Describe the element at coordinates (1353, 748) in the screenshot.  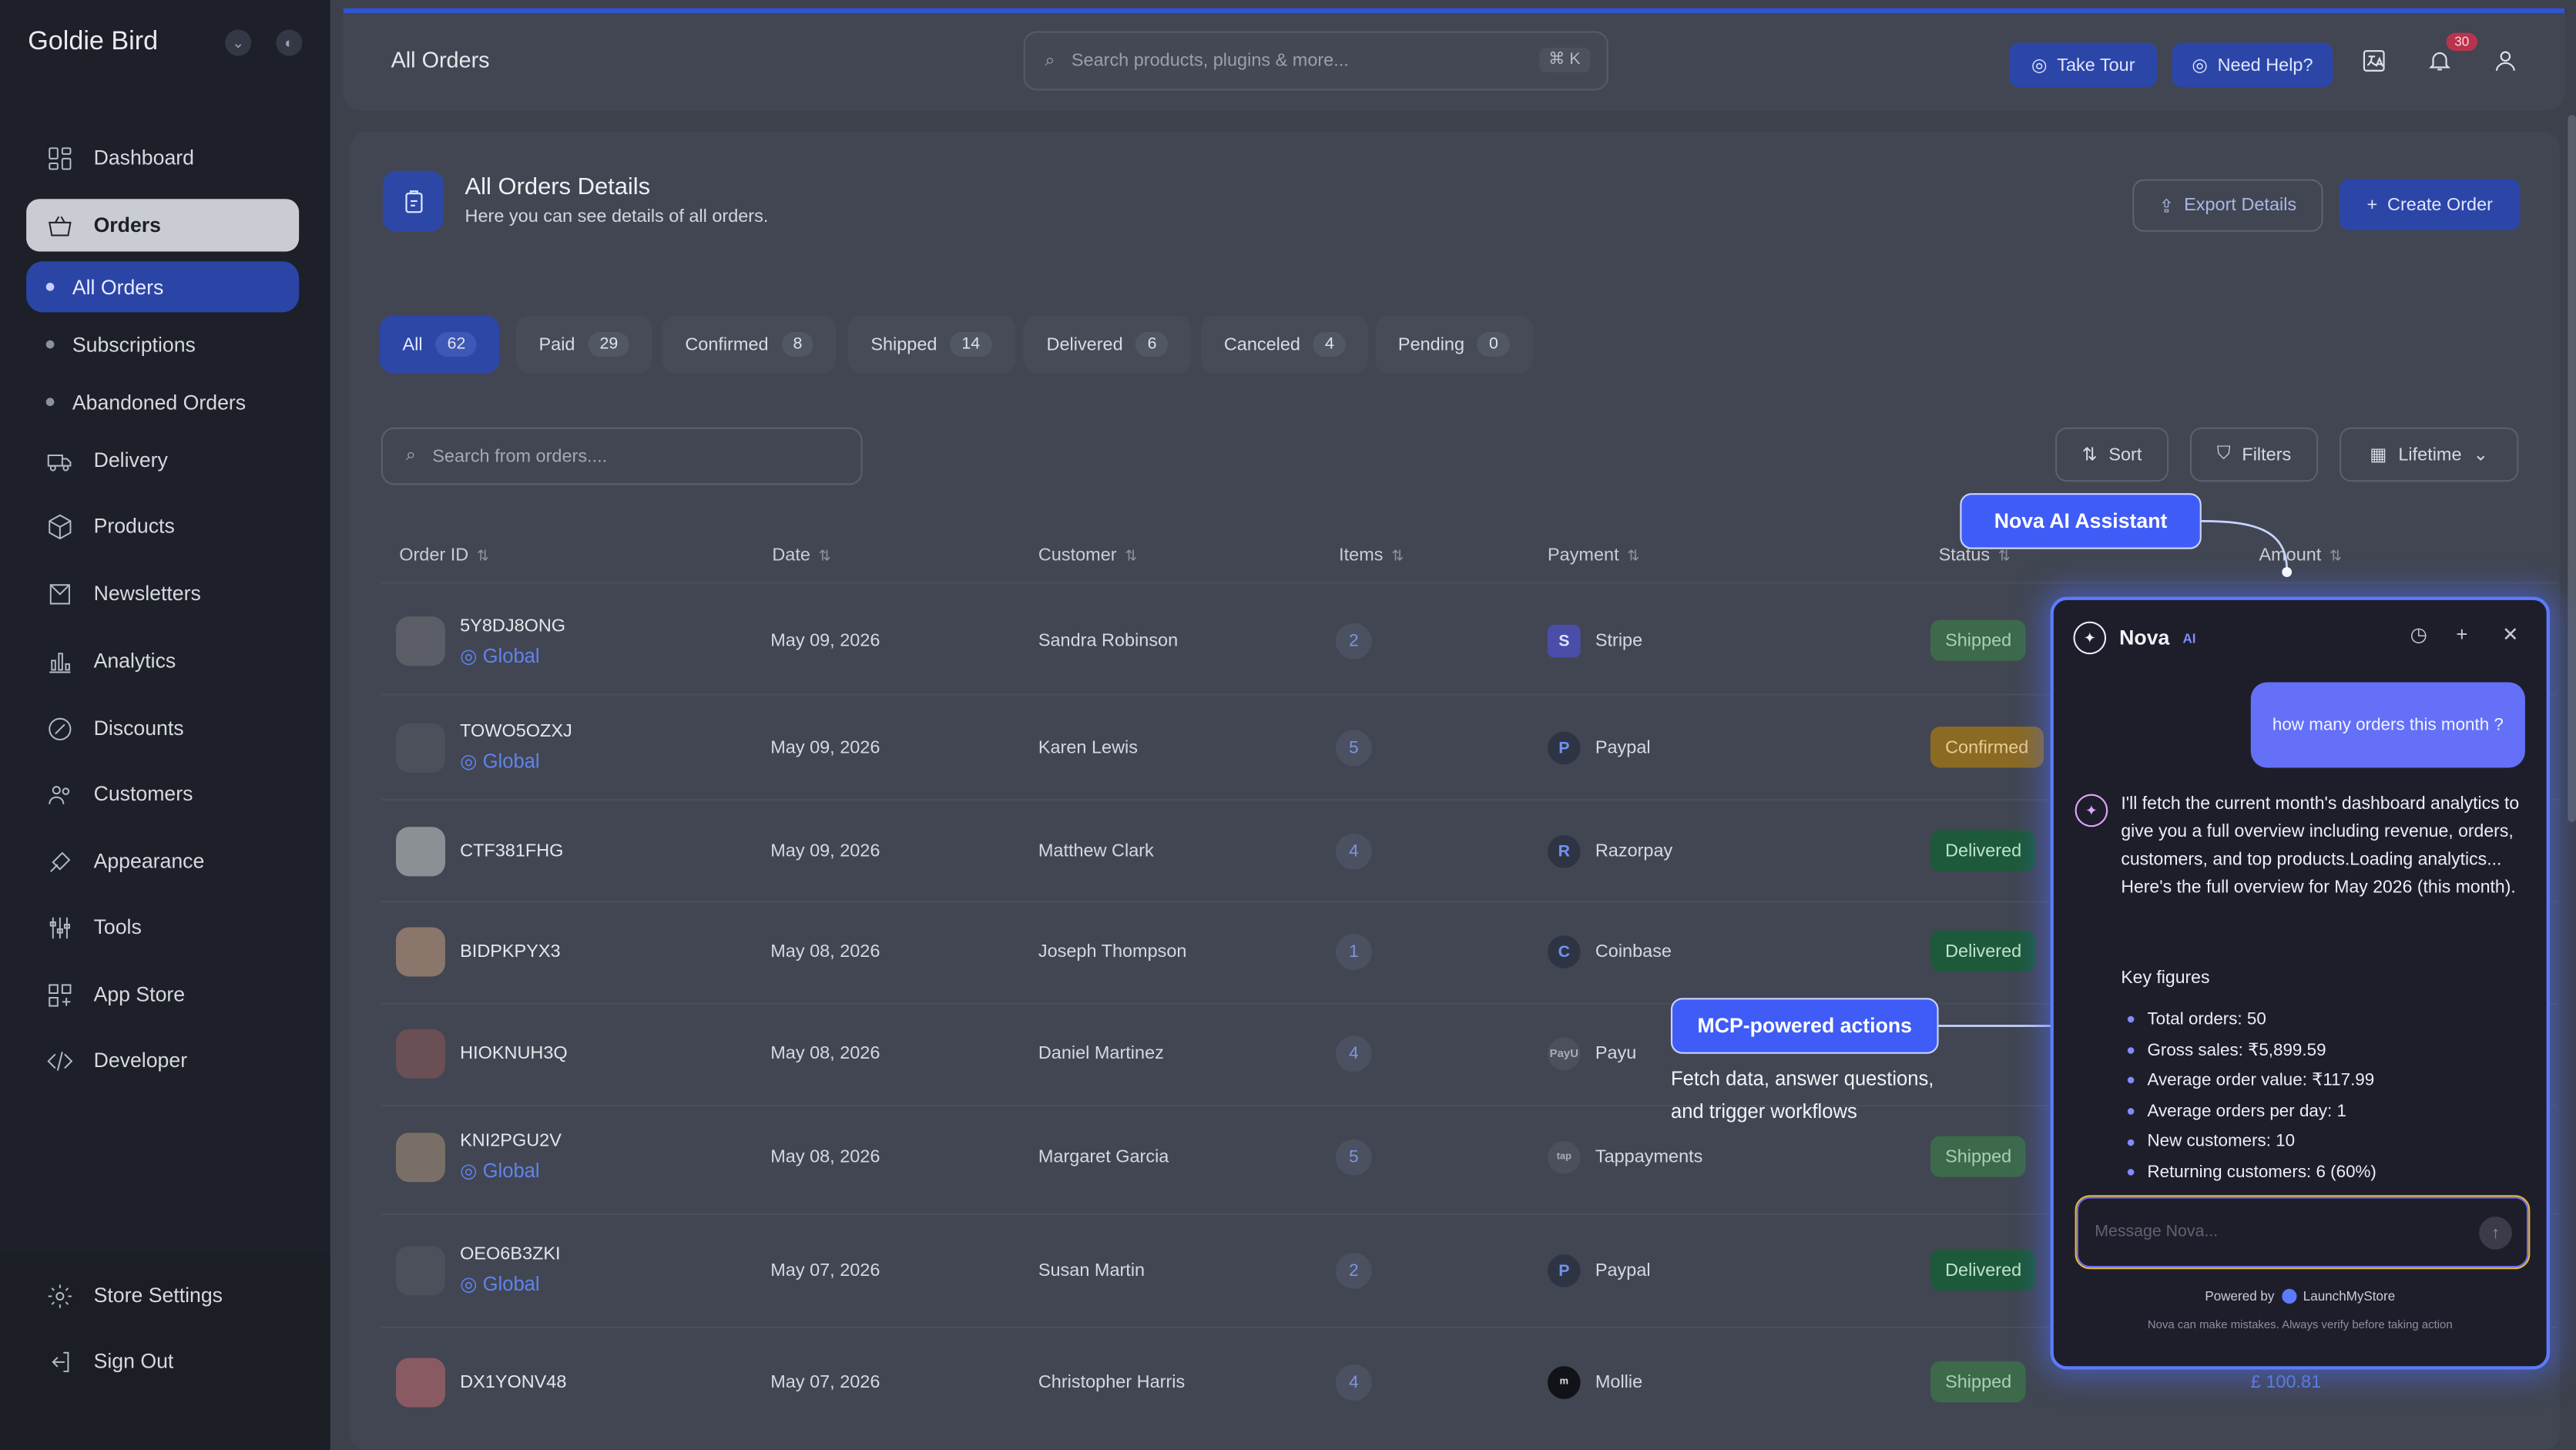
I see `items-count: 5` at that location.